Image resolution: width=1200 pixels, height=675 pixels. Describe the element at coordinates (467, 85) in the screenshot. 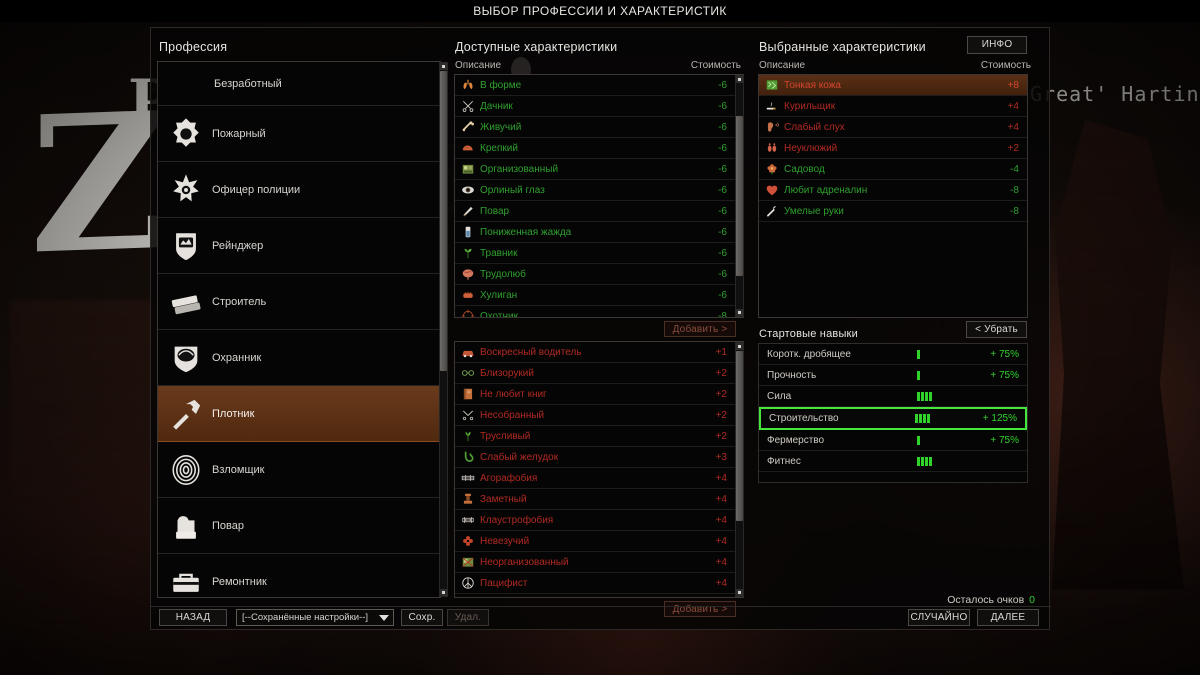

I see `lungs-icon` at that location.